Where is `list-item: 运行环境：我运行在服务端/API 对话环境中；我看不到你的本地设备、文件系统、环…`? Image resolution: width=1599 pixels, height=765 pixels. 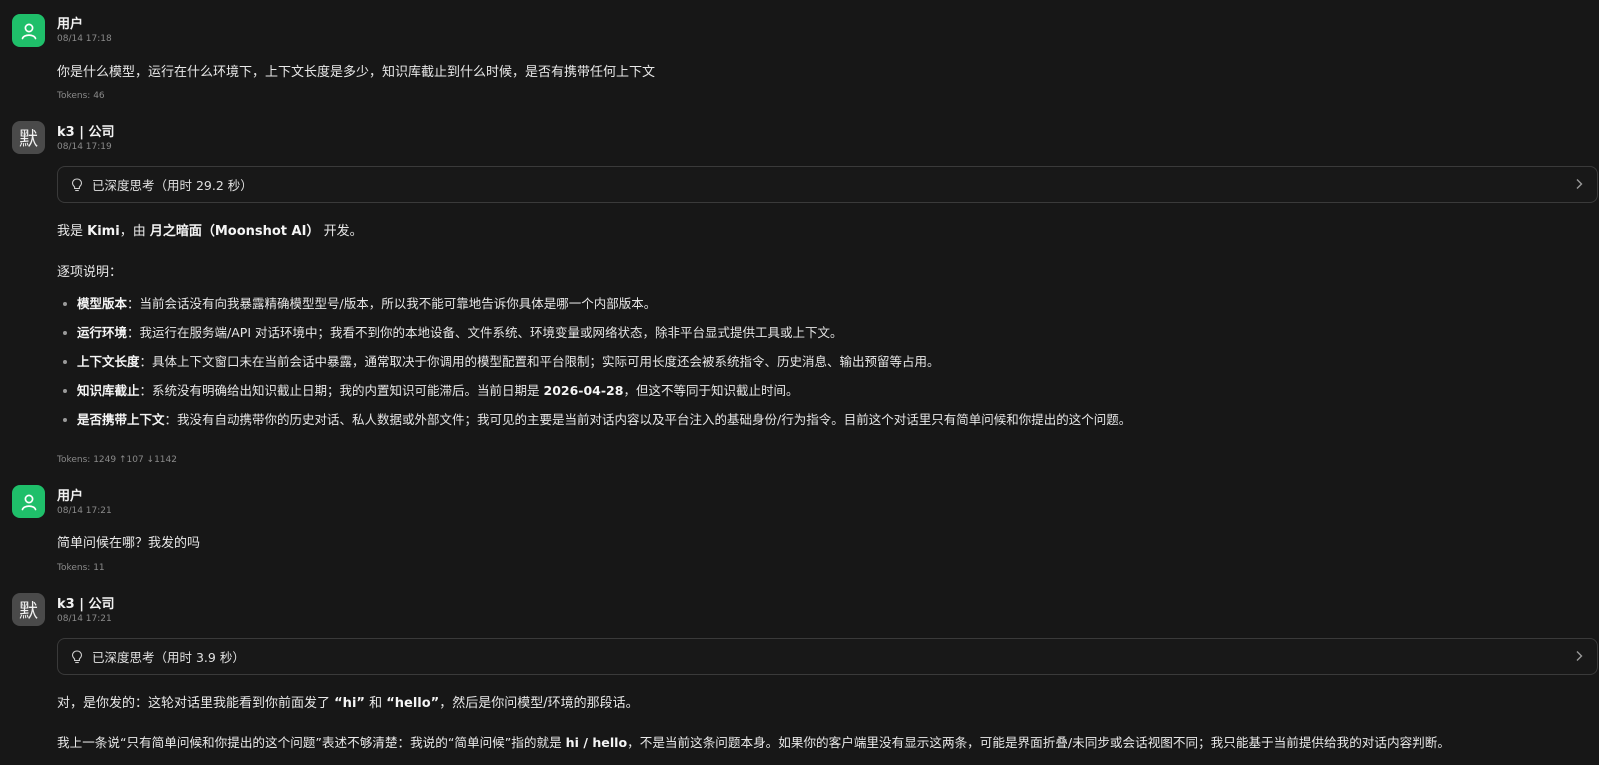
list-item: 运行环境：我运行在服务端/API 对话环境中；我看不到你的本地设备、文件系统、环… is located at coordinates (594, 339).